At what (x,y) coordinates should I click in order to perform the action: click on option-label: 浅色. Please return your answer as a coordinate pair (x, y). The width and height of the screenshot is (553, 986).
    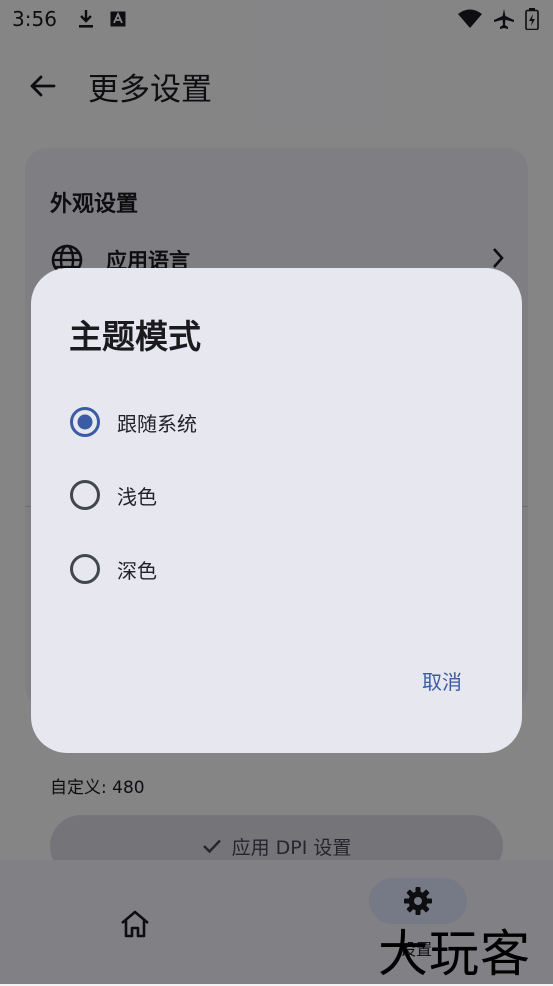
    Looking at the image, I should click on (137, 496).